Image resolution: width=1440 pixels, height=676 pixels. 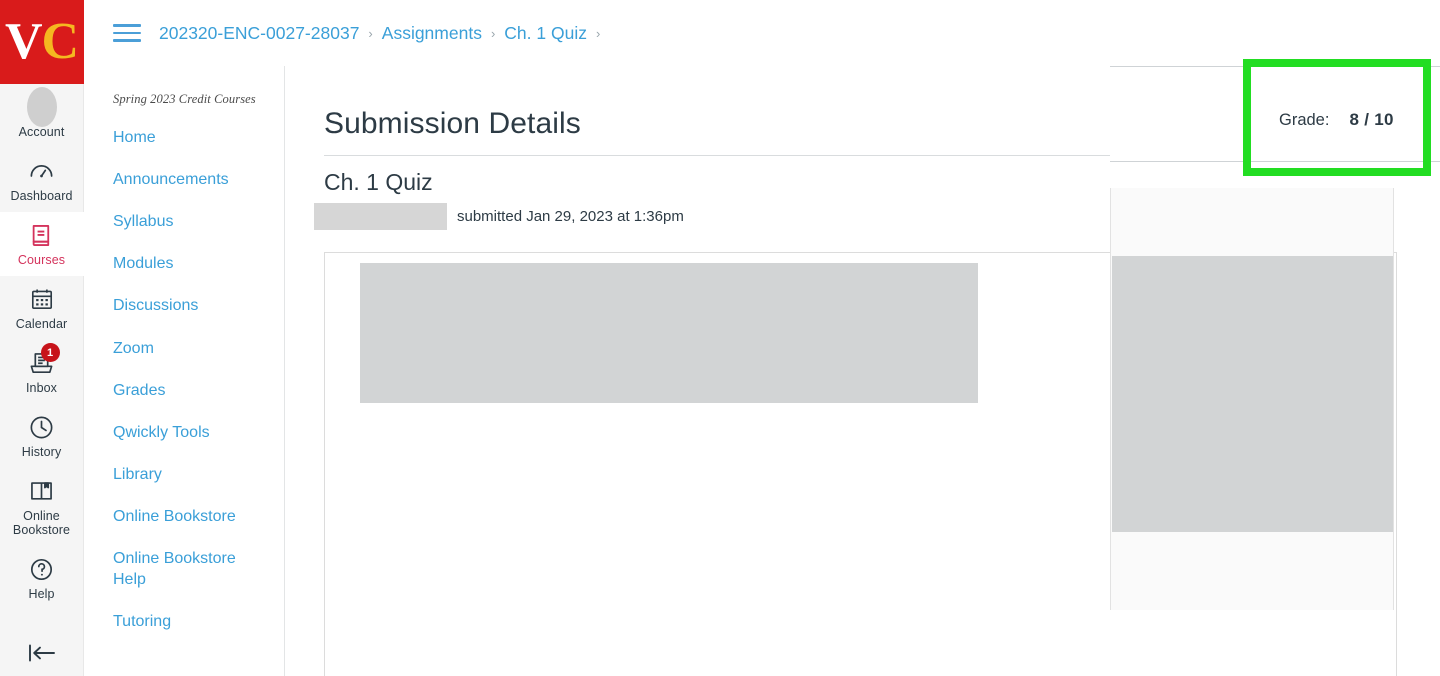 What do you see at coordinates (42, 569) in the screenshot?
I see `question-circle-icon` at bounding box center [42, 569].